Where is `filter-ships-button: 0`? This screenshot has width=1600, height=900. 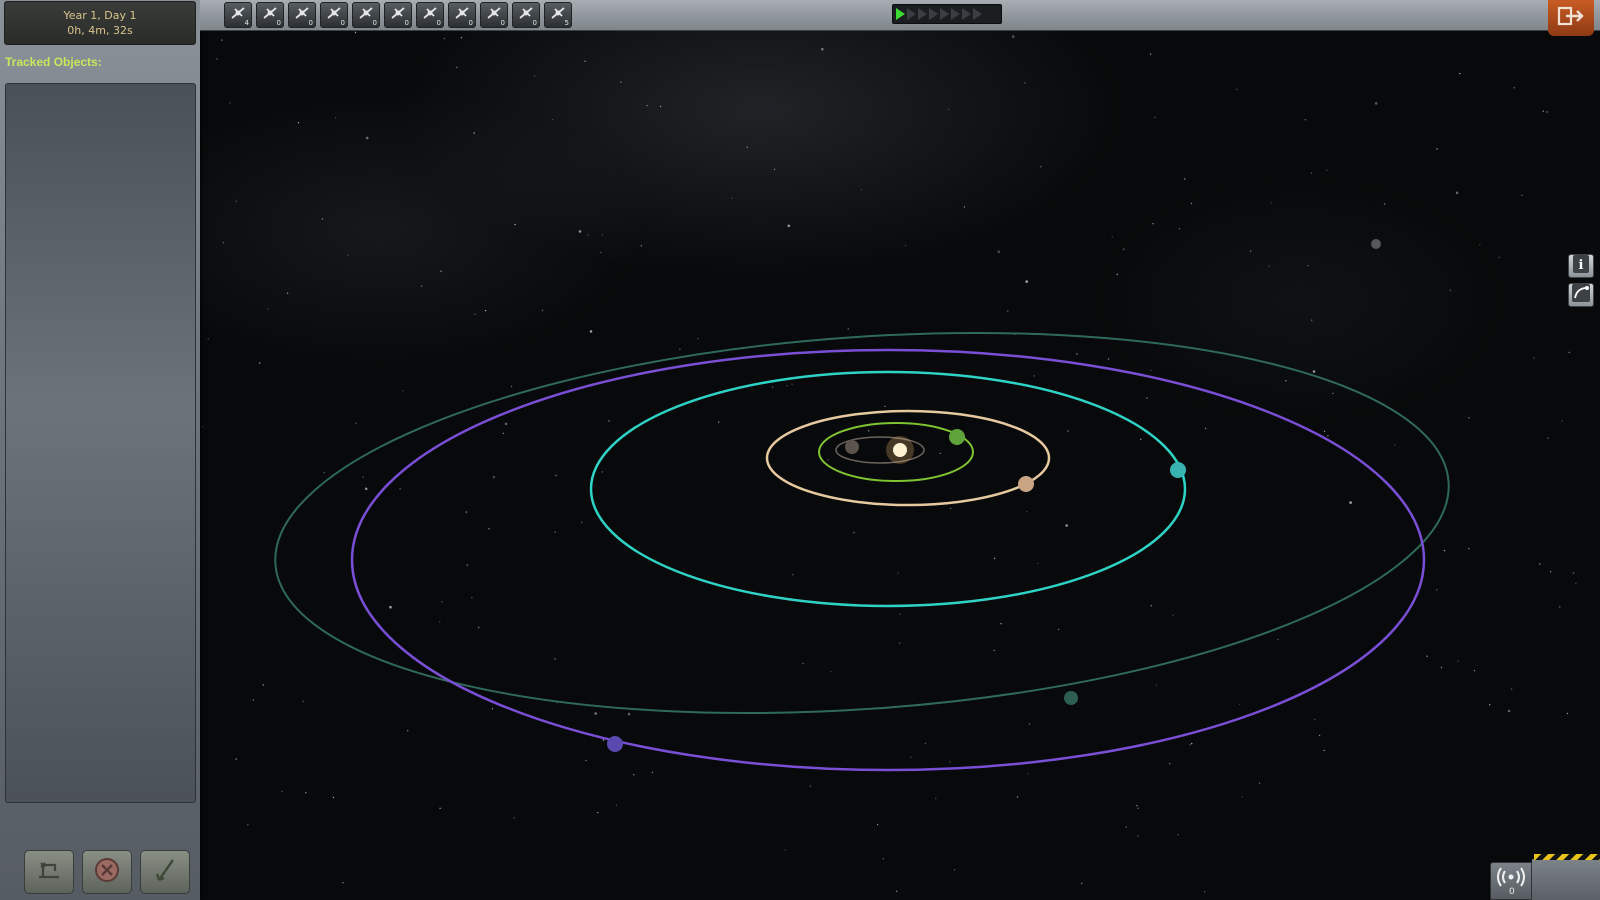
filter-ships-button: 0 is located at coordinates (398, 15).